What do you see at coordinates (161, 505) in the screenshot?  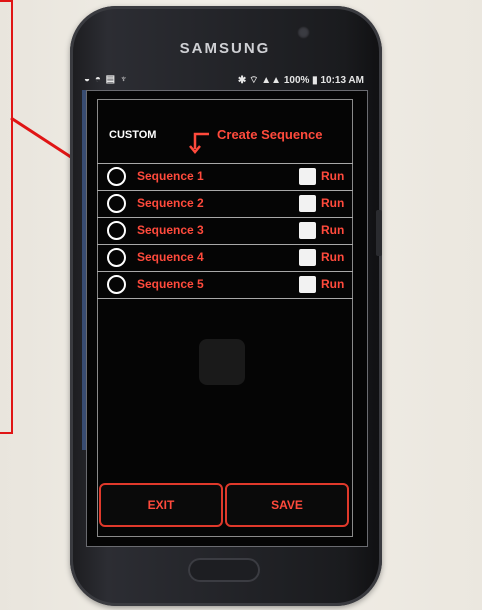 I see `exit-button: EXIT` at bounding box center [161, 505].